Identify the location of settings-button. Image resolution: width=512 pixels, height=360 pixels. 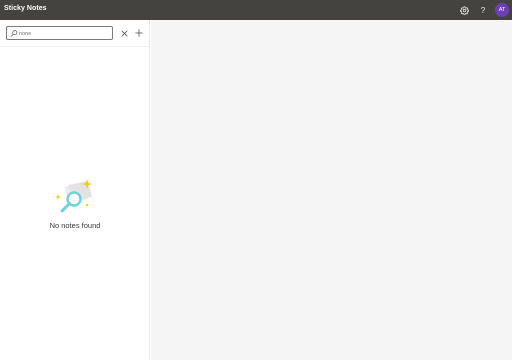
(464, 10).